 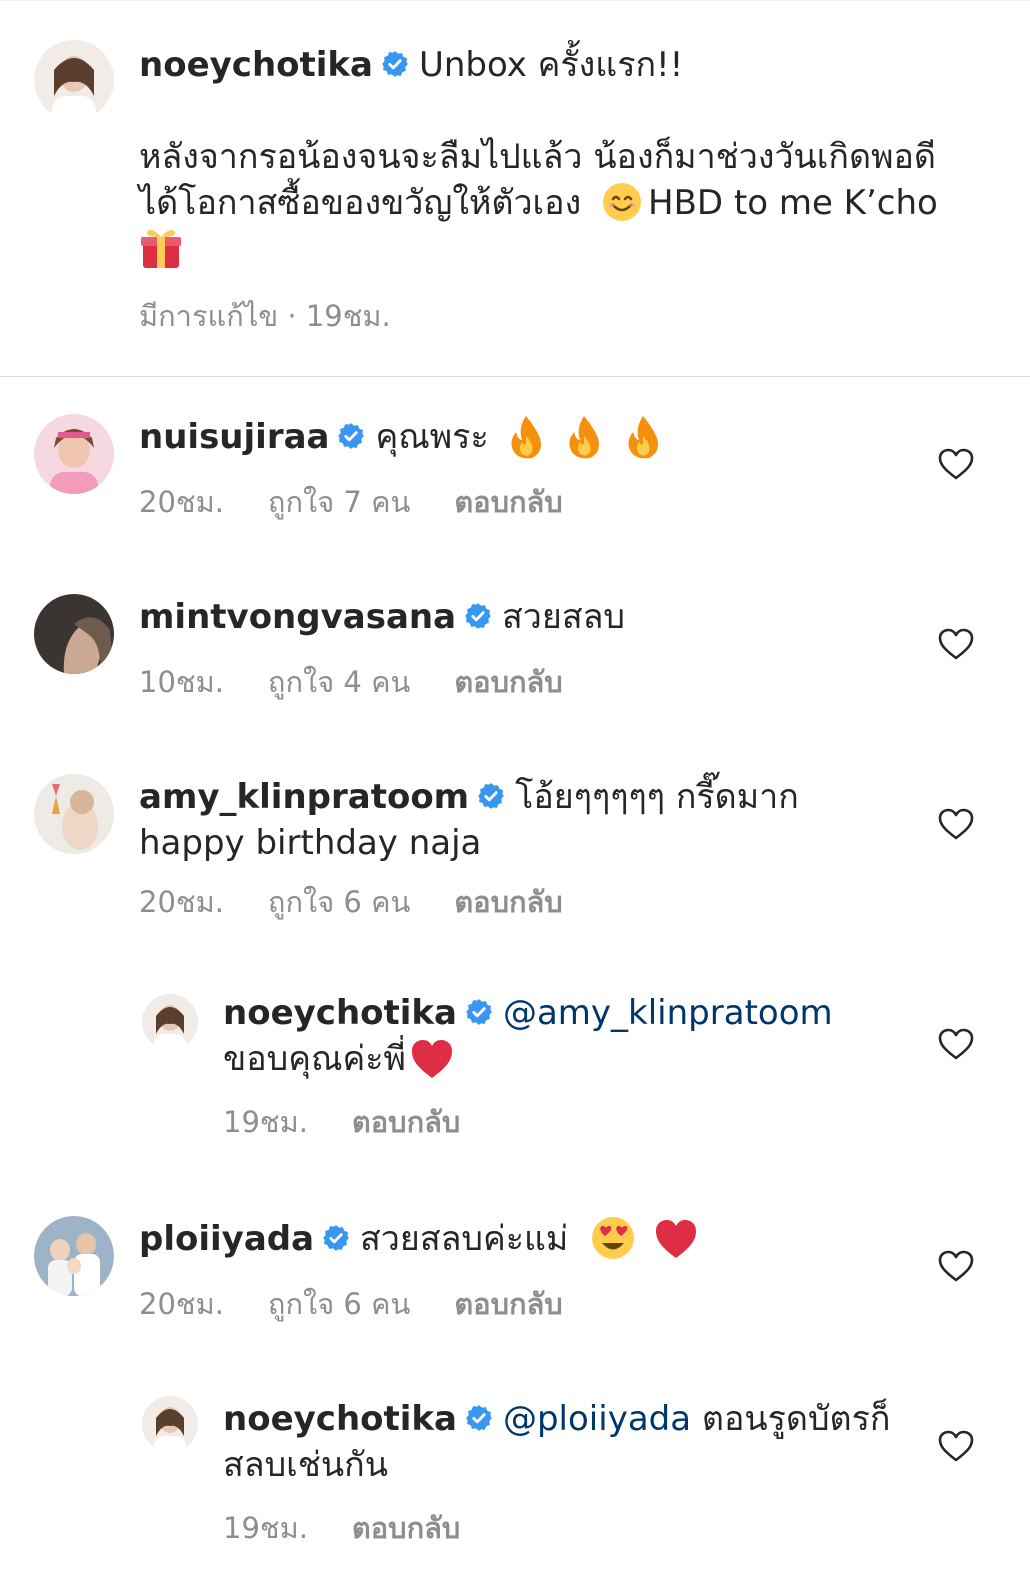 What do you see at coordinates (597, 1419) in the screenshot?
I see `mention-link: @ploiiyada` at bounding box center [597, 1419].